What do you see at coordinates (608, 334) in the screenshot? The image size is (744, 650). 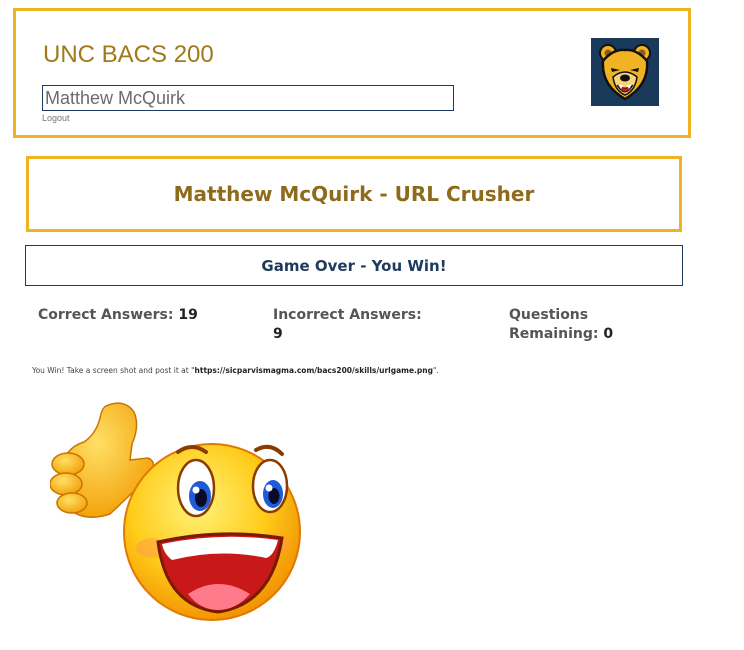 I see `questions-remaining-value: 0` at bounding box center [608, 334].